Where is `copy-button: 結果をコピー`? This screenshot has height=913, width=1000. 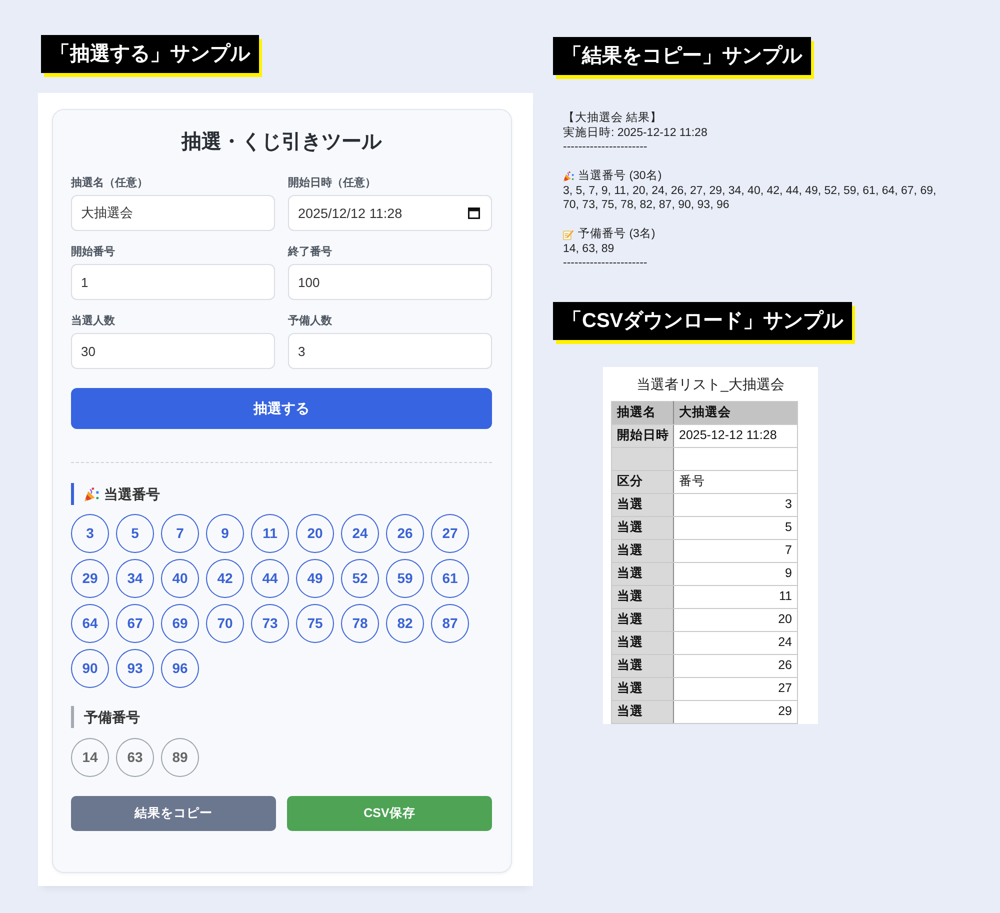
copy-button: 結果をコピー is located at coordinates (173, 813).